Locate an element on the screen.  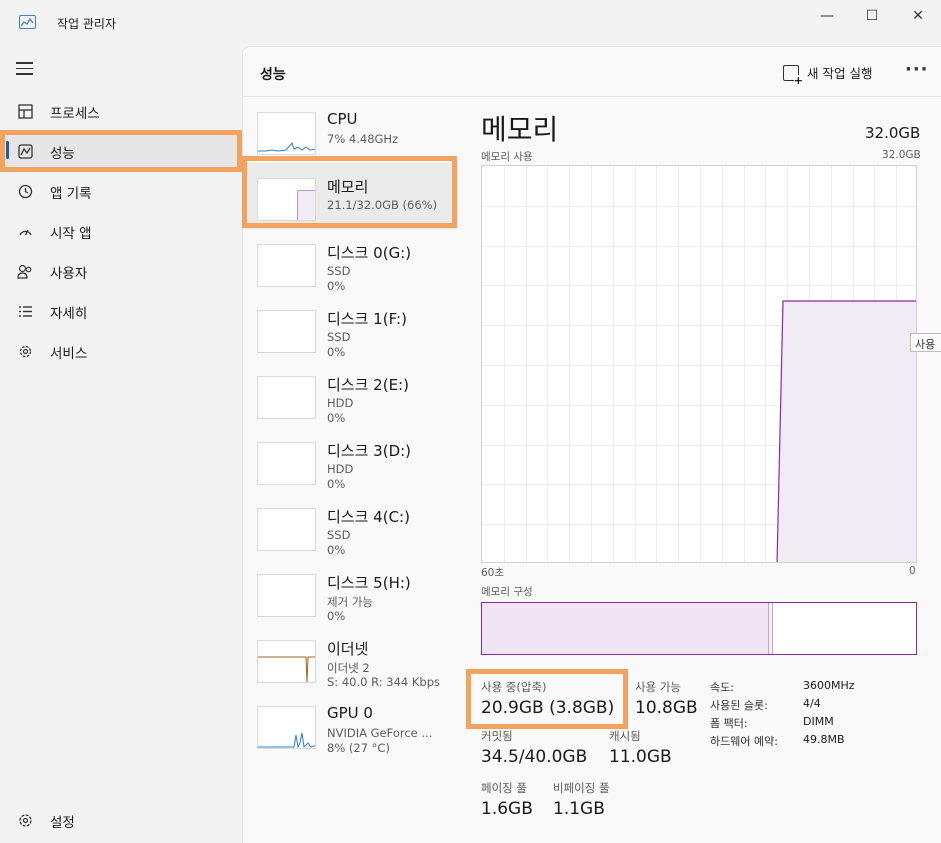
memory-composition-label: 메모리 구성 is located at coordinates (507, 592).